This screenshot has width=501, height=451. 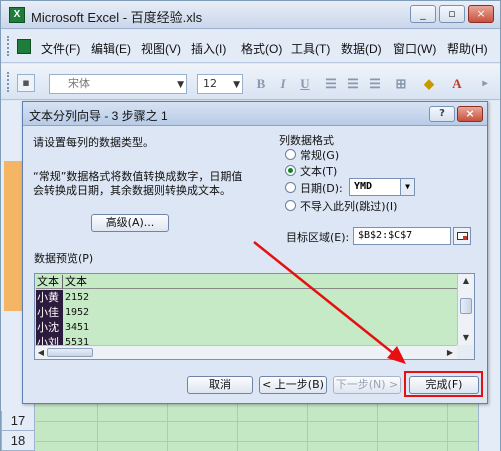 What do you see at coordinates (443, 384) in the screenshot?
I see `finish-highlight-box` at bounding box center [443, 384].